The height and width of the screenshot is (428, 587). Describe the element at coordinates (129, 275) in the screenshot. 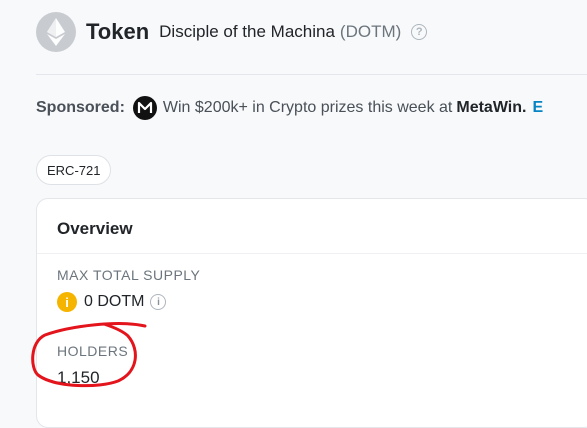

I see `max-supply-label: MAX TOTAL SUPPLY` at that location.